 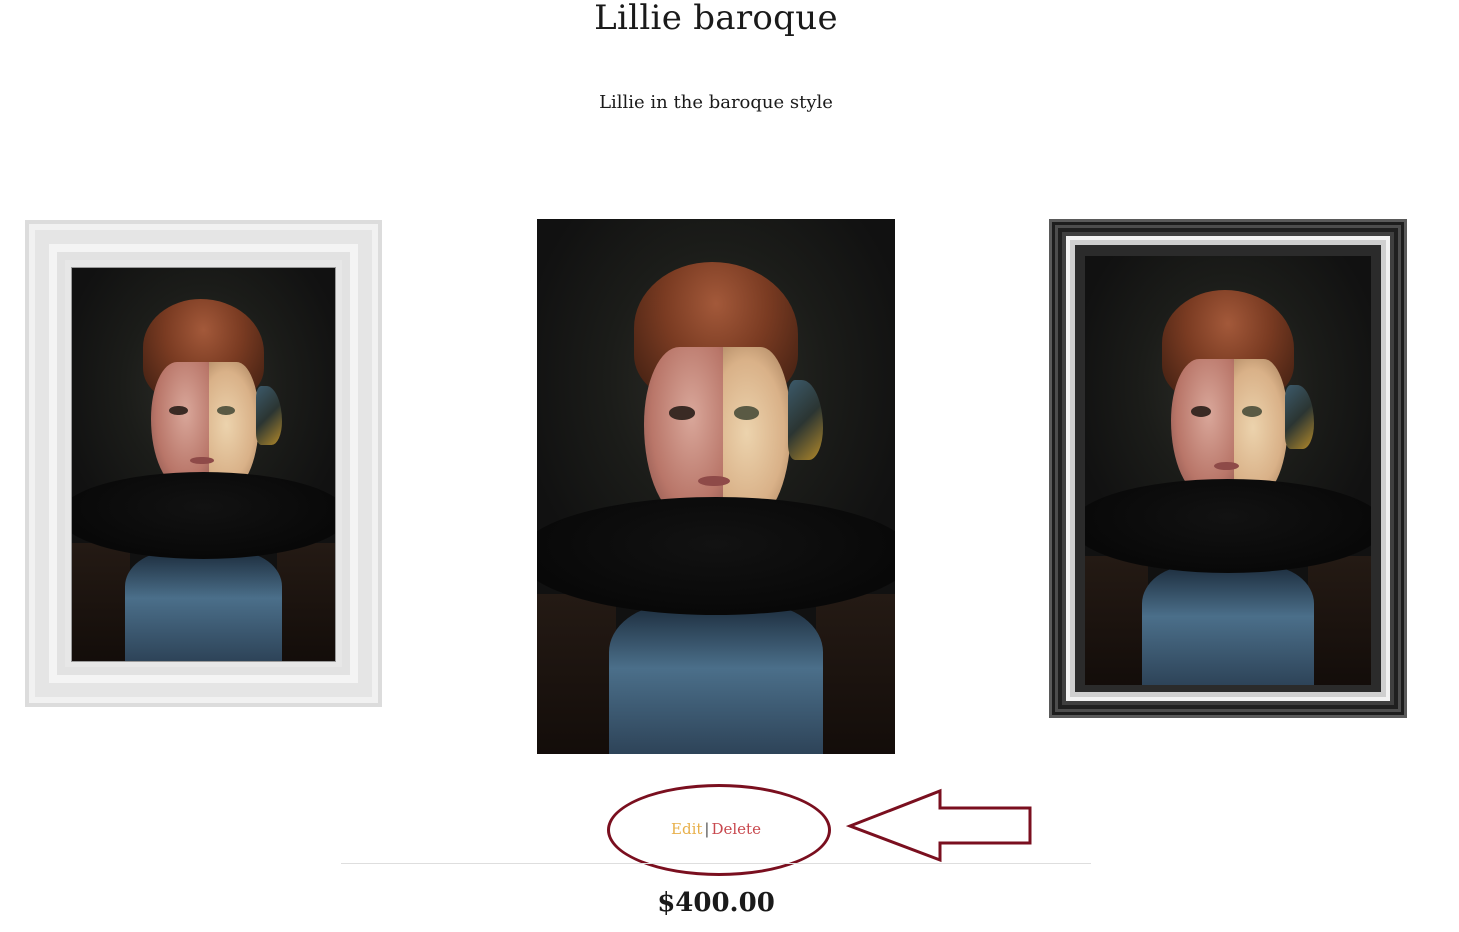 What do you see at coordinates (716, 102) in the screenshot?
I see `product-description: Lillie in the baroque style` at bounding box center [716, 102].